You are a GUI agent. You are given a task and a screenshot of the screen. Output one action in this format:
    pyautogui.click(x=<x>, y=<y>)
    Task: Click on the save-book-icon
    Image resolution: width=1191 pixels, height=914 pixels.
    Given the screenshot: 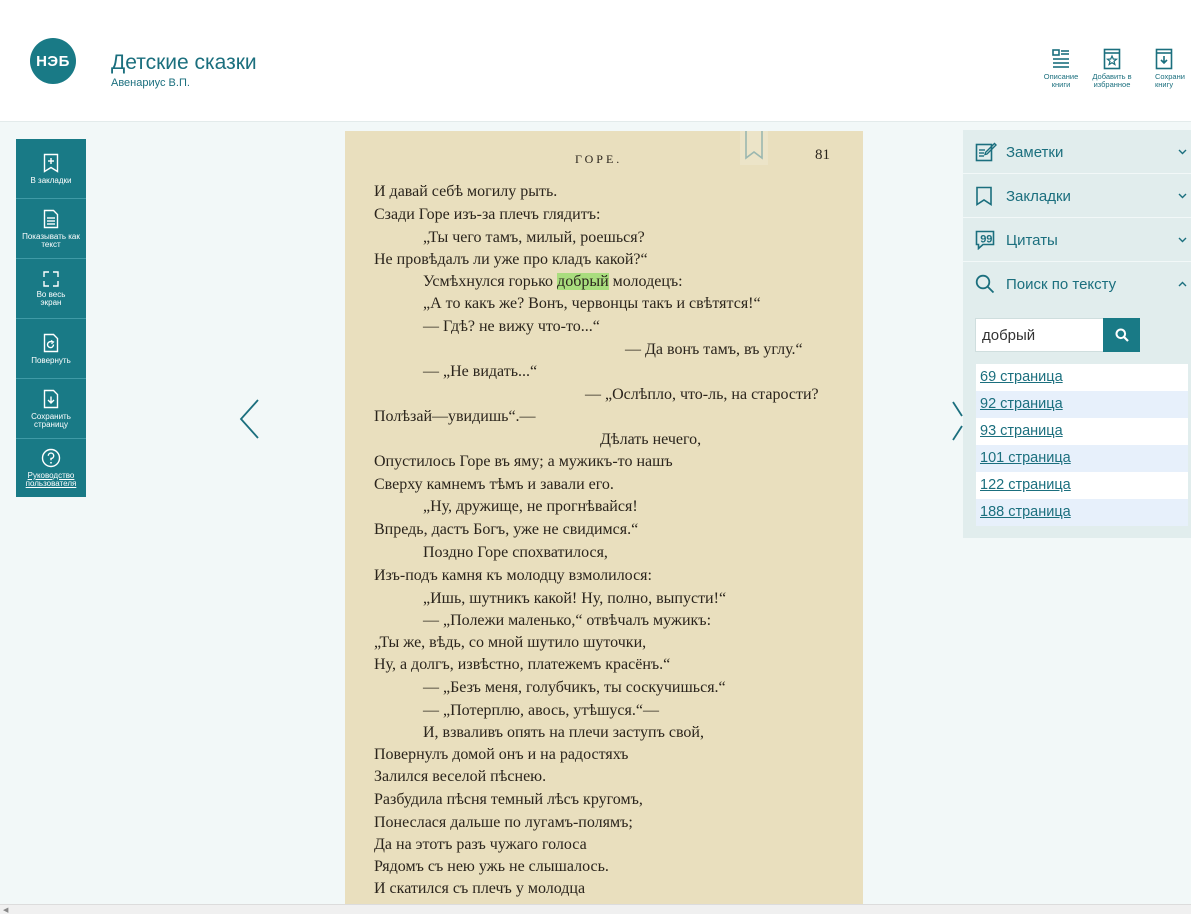 What is the action you would take?
    pyautogui.click(x=1164, y=59)
    